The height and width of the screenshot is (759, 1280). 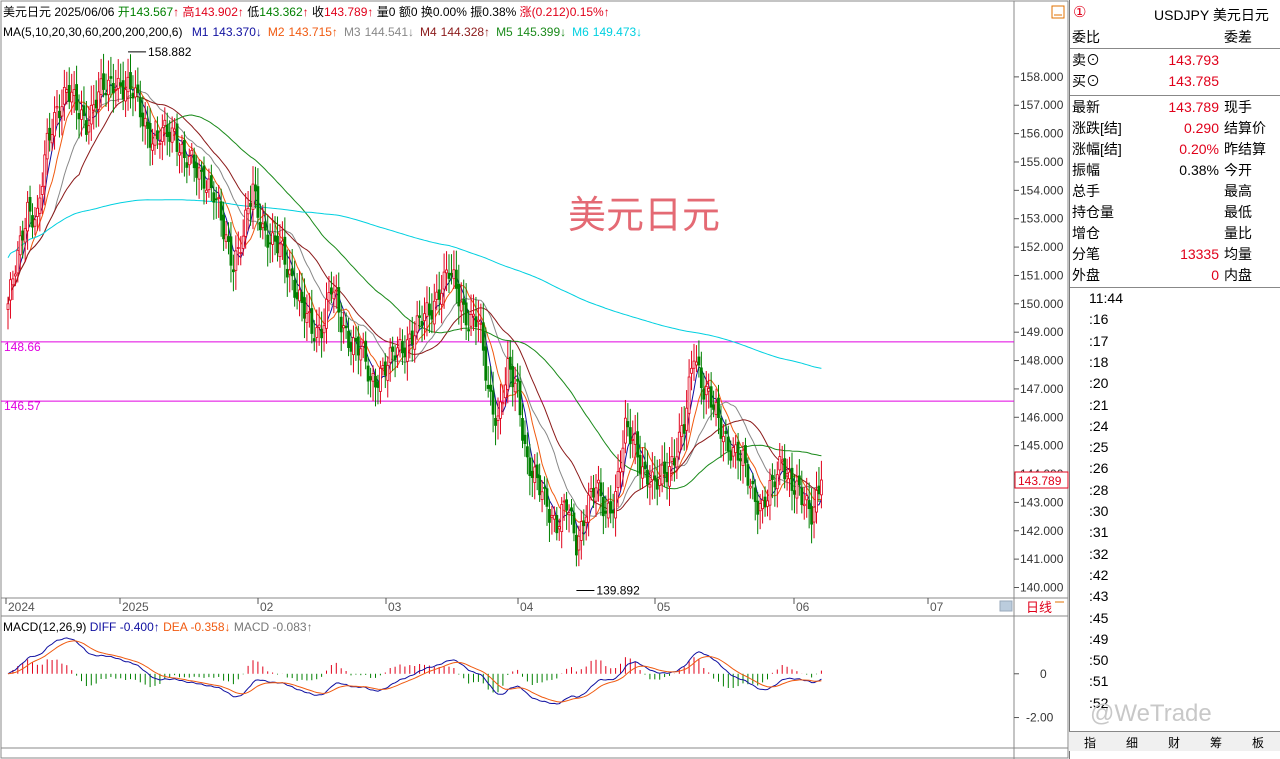 What do you see at coordinates (1238, 37) in the screenshot?
I see `quote-row-right: 委差` at bounding box center [1238, 37].